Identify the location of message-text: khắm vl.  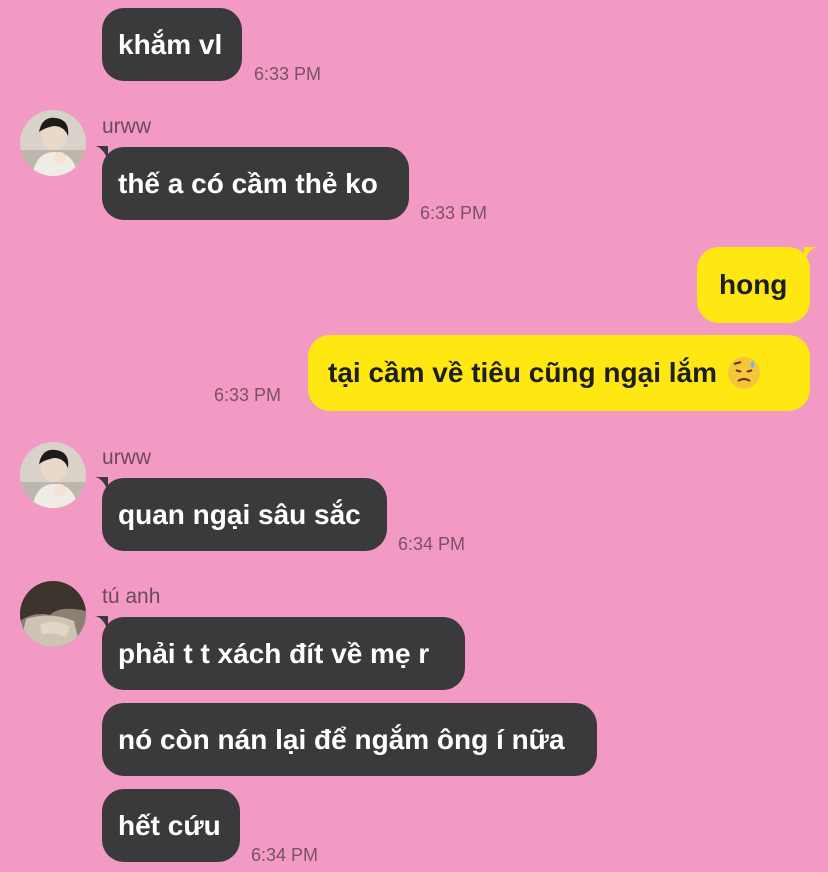
(170, 44).